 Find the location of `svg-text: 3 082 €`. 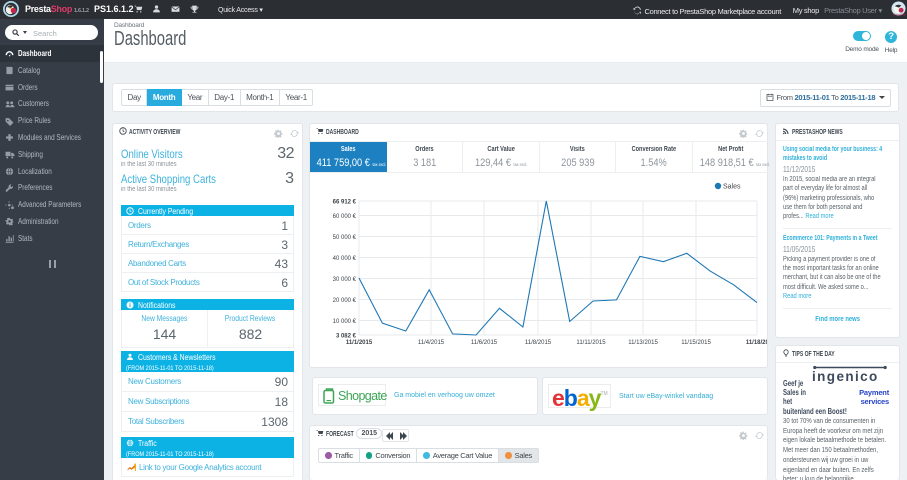

svg-text: 3 082 € is located at coordinates (346, 337).